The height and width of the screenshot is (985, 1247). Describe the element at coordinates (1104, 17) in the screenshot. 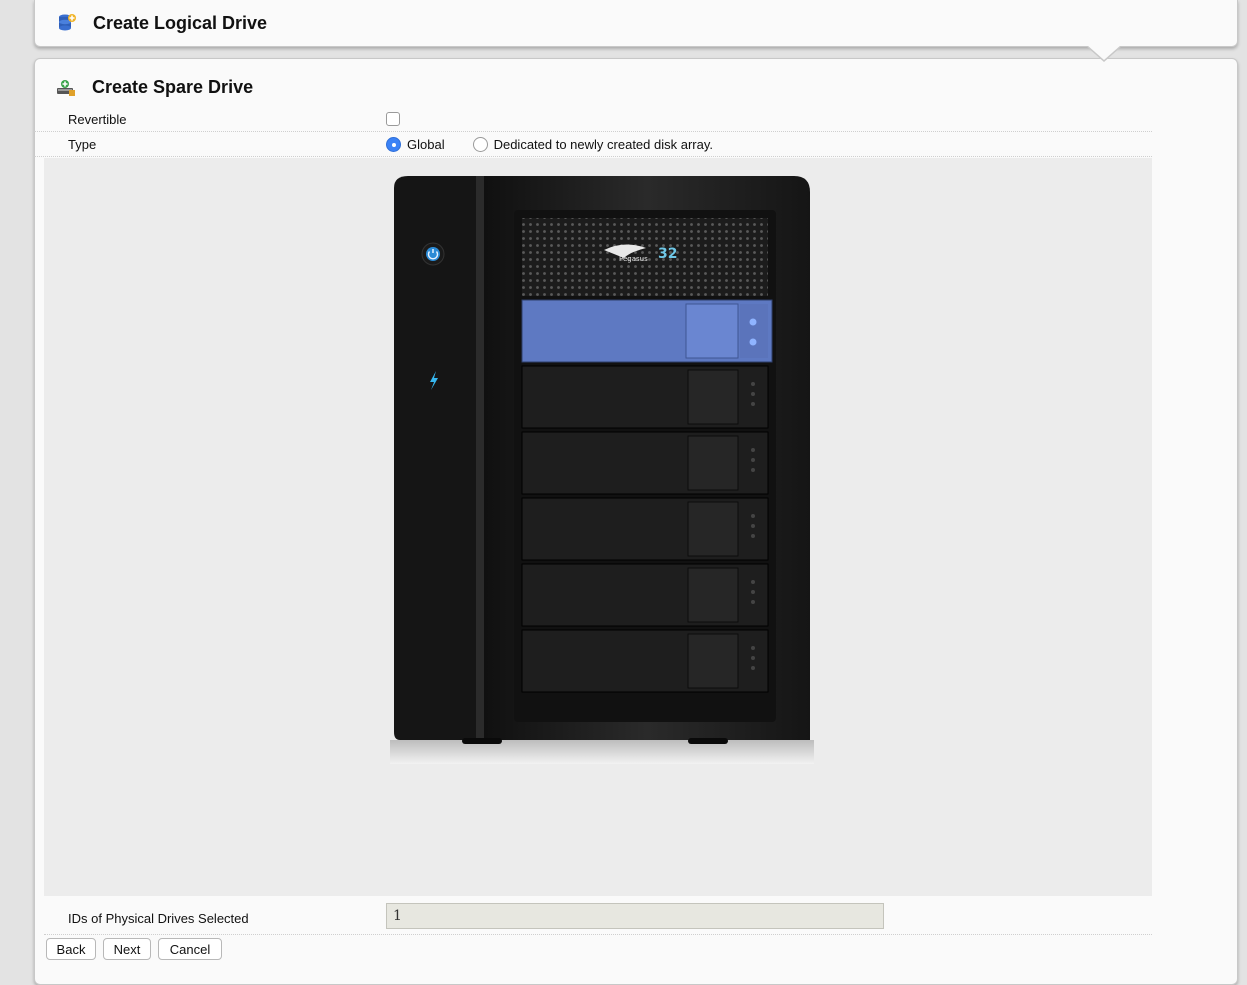

I see `panel-notch` at that location.